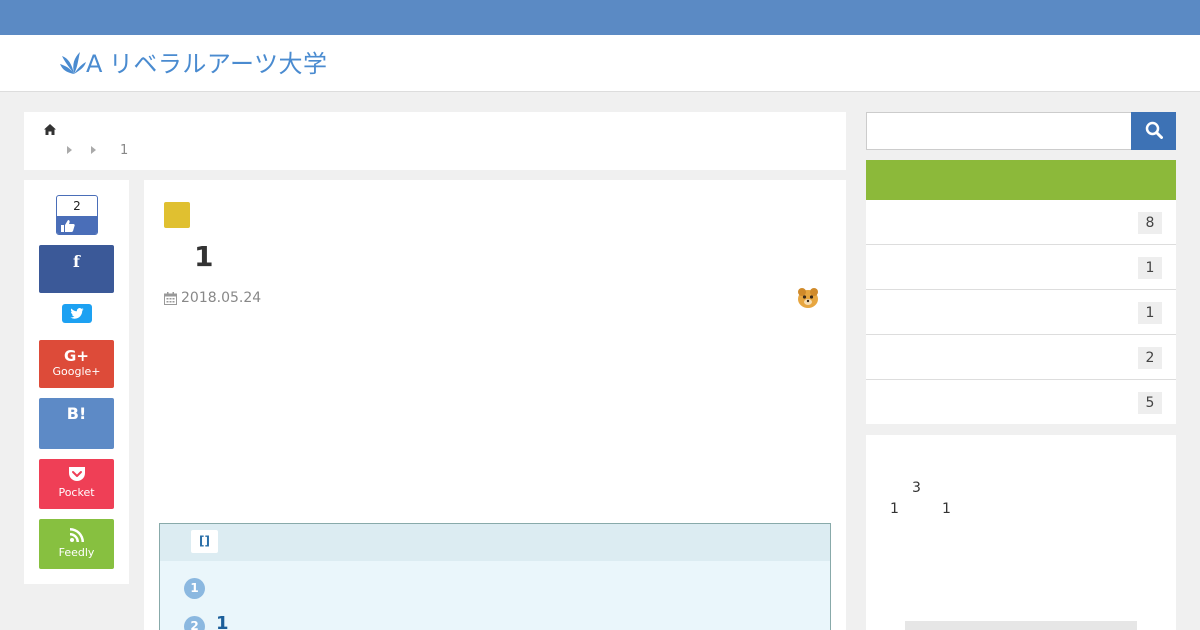 The width and height of the screenshot is (1200, 630). I want to click on category-item: 5, so click(1021, 402).